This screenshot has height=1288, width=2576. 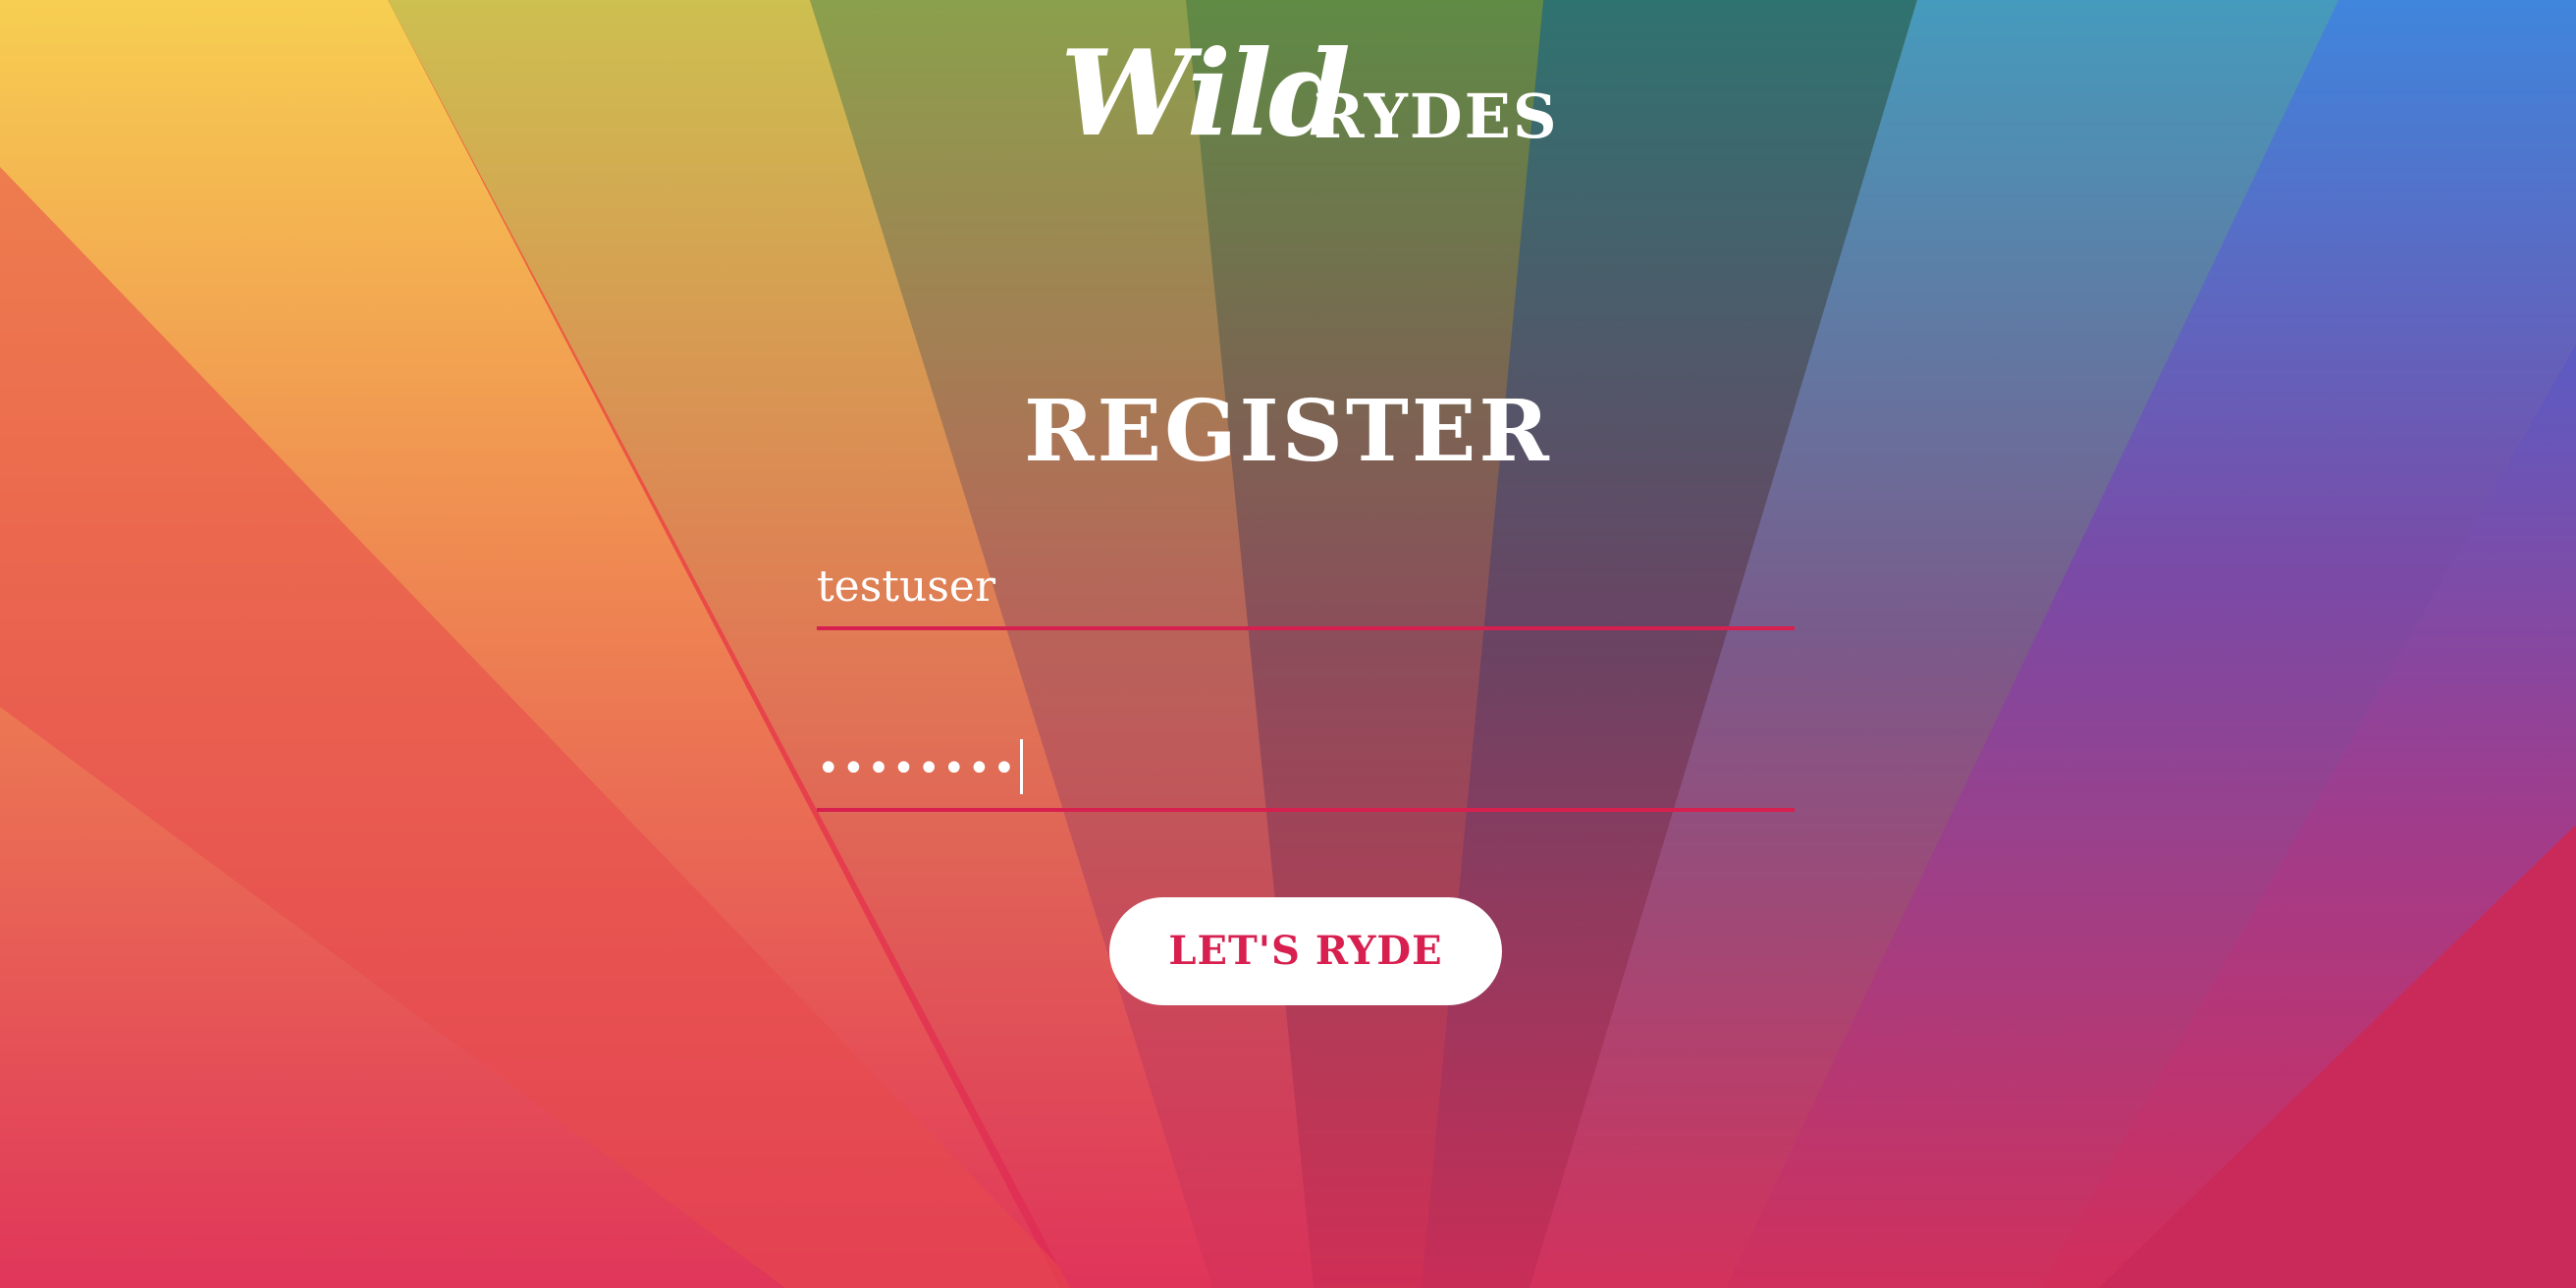 I want to click on username-field: testuser, so click(x=1306, y=590).